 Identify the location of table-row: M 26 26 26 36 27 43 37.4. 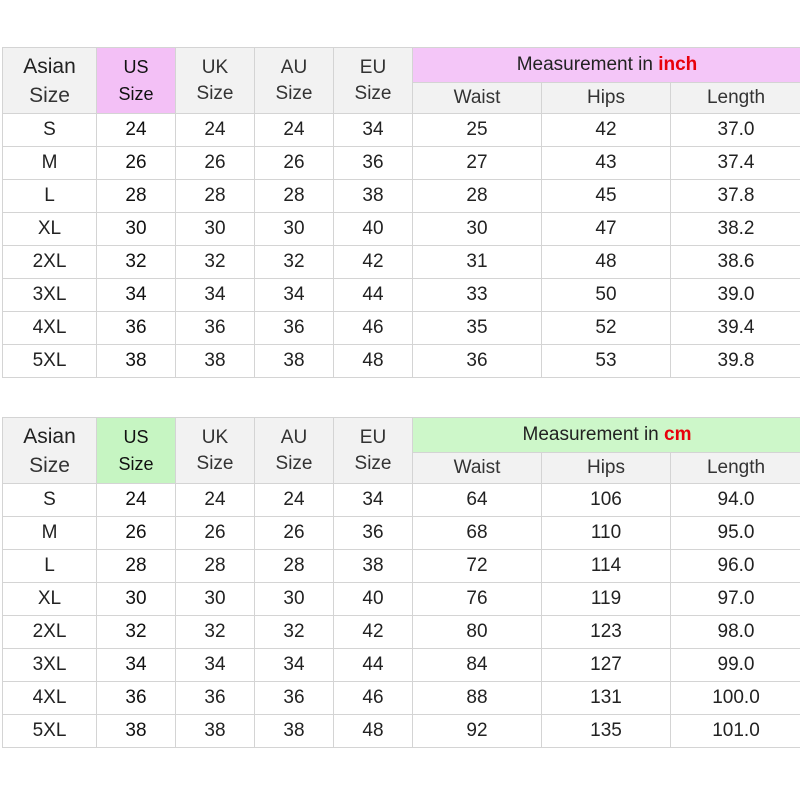
(401, 163).